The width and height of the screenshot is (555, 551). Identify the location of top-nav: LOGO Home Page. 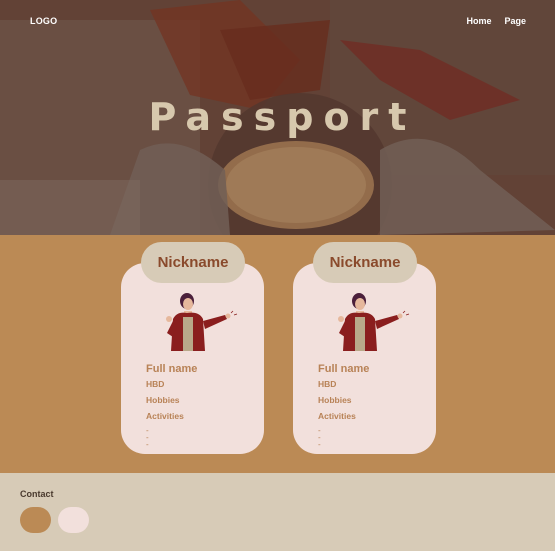
(278, 21).